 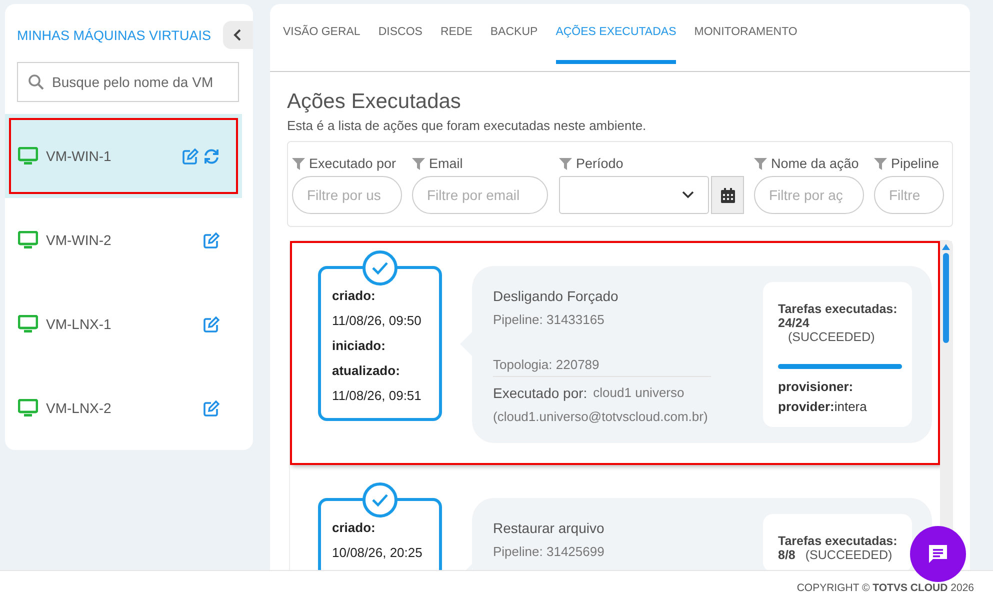 What do you see at coordinates (123, 156) in the screenshot?
I see `vm-list-item: VM-WIN-1` at bounding box center [123, 156].